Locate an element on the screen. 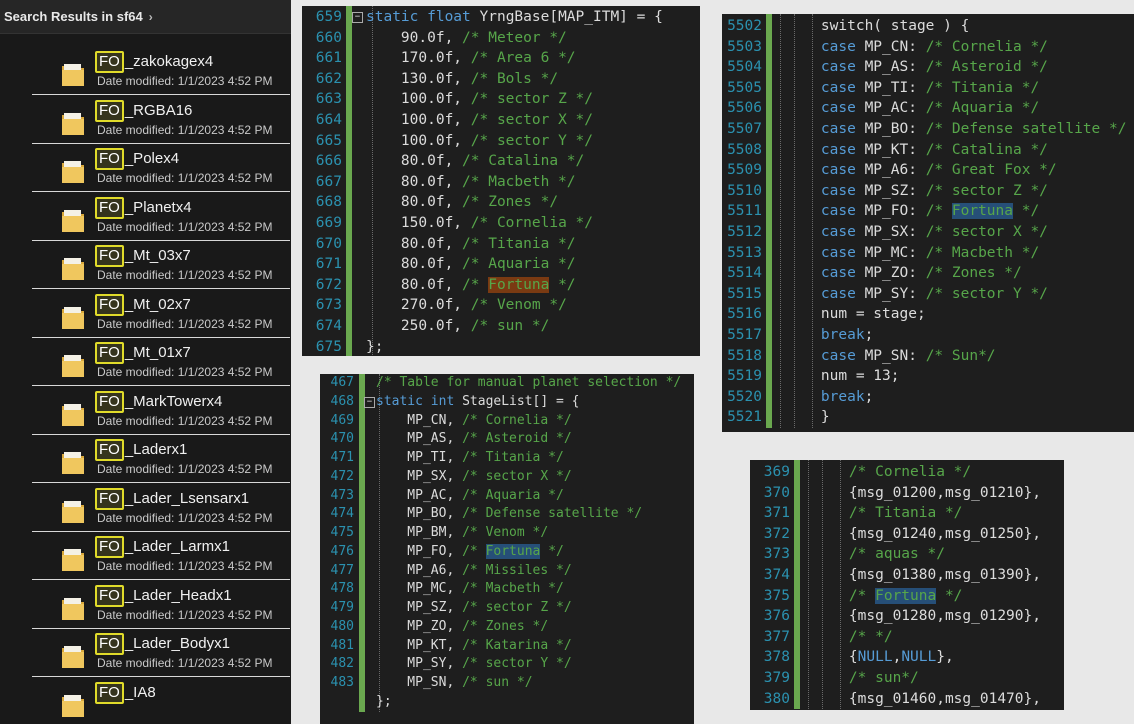 The width and height of the screenshot is (1134, 724). code-line: MP_SX, /* sector X */ is located at coordinates (473, 477).